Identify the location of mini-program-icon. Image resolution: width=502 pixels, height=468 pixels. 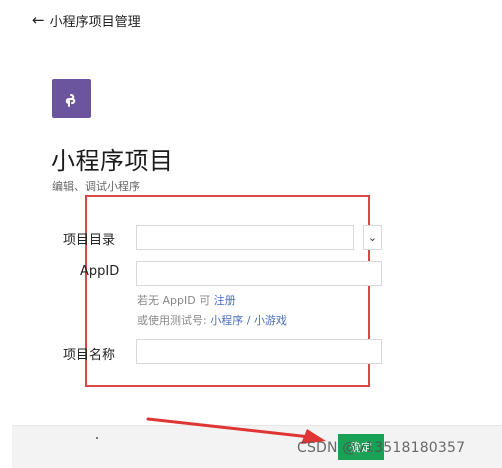
(70, 100).